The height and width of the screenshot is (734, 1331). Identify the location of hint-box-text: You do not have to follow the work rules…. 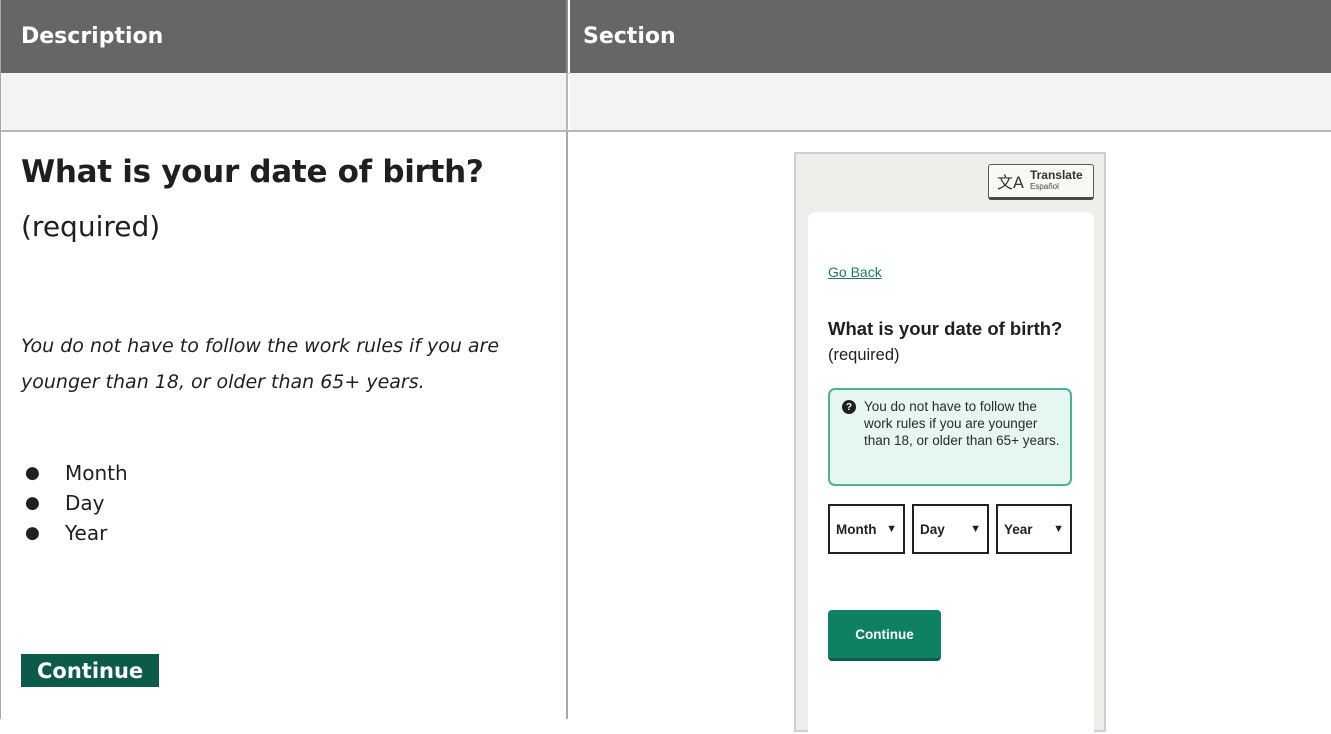
(962, 423).